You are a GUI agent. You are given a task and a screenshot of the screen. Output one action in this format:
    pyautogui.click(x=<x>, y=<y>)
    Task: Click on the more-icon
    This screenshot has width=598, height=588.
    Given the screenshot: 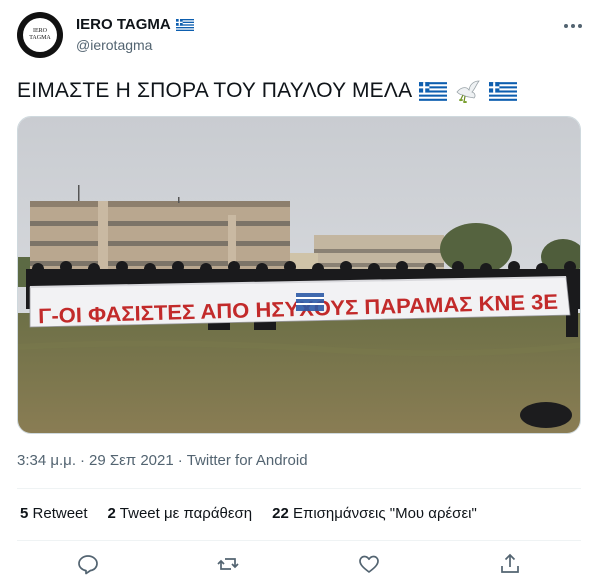 What is the action you would take?
    pyautogui.click(x=573, y=26)
    